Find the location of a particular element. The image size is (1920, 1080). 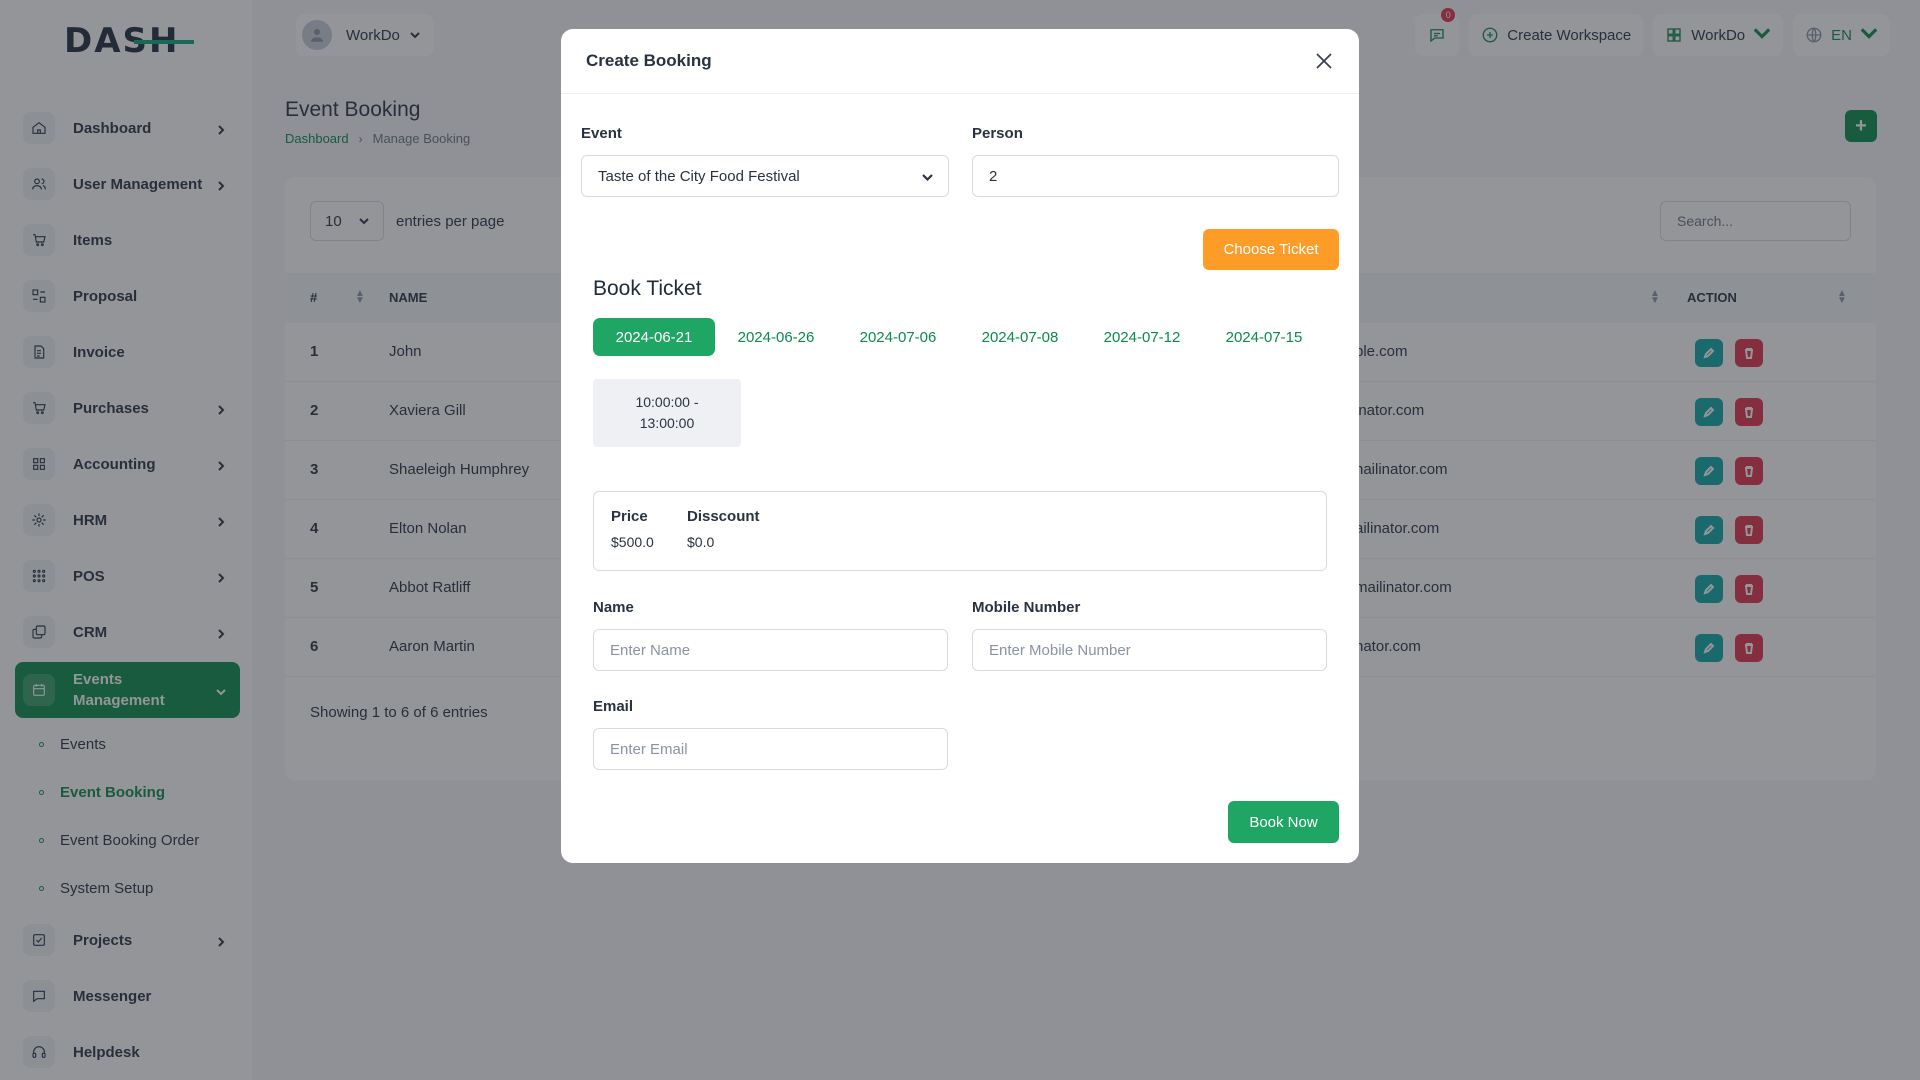

book-now-button: Book Now is located at coordinates (1283, 822).